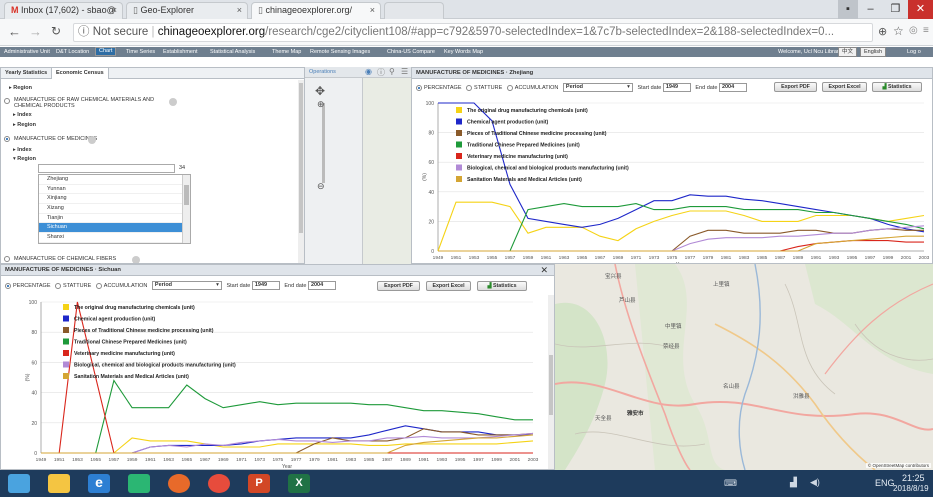  What do you see at coordinates (321, 104) in the screenshot?
I see `zoom-in-icon: ⊕` at bounding box center [321, 104].